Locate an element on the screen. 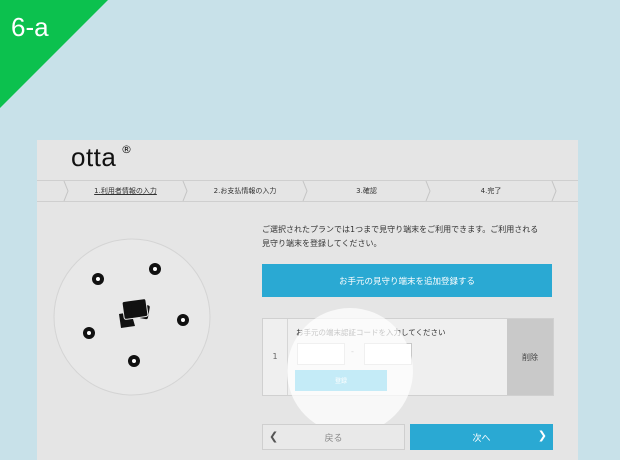 Image resolution: width=620 pixels, height=460 pixels. device-row: 1 お手元の端末認証コードを入力してください - 登録 削除 is located at coordinates (408, 357).